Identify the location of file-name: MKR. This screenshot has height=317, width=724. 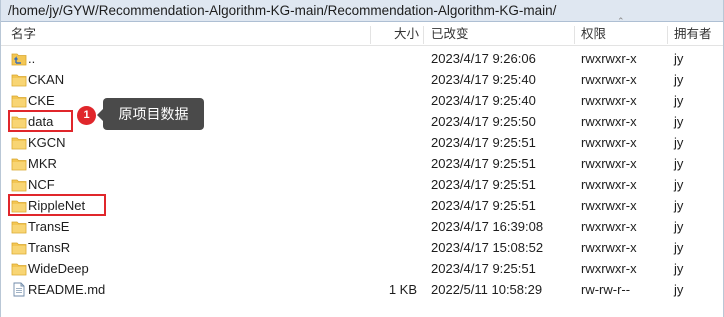
(42, 163).